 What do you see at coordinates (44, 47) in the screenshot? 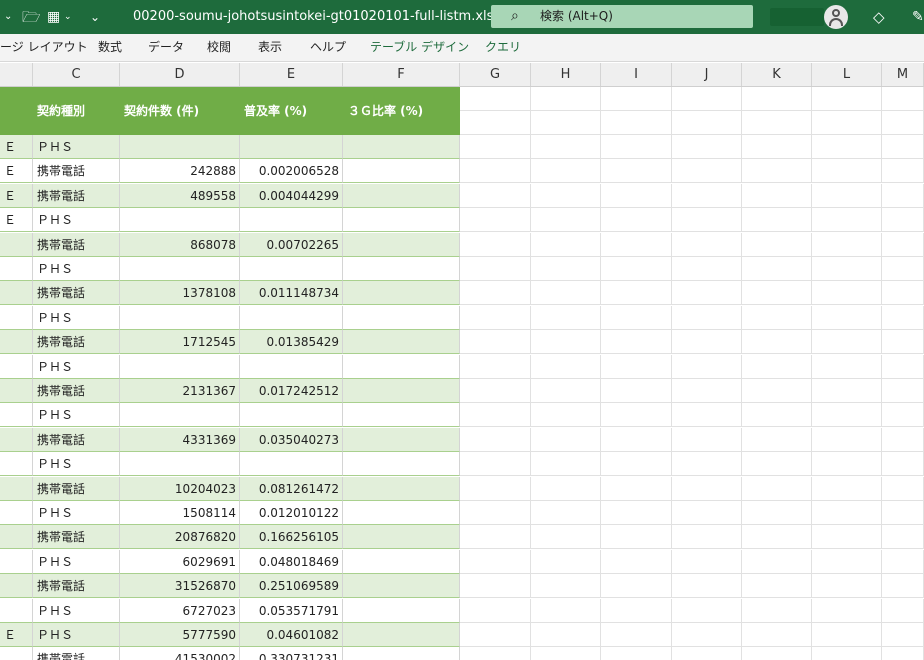
I see `tab-page-layout: ージ レイアウト` at bounding box center [44, 47].